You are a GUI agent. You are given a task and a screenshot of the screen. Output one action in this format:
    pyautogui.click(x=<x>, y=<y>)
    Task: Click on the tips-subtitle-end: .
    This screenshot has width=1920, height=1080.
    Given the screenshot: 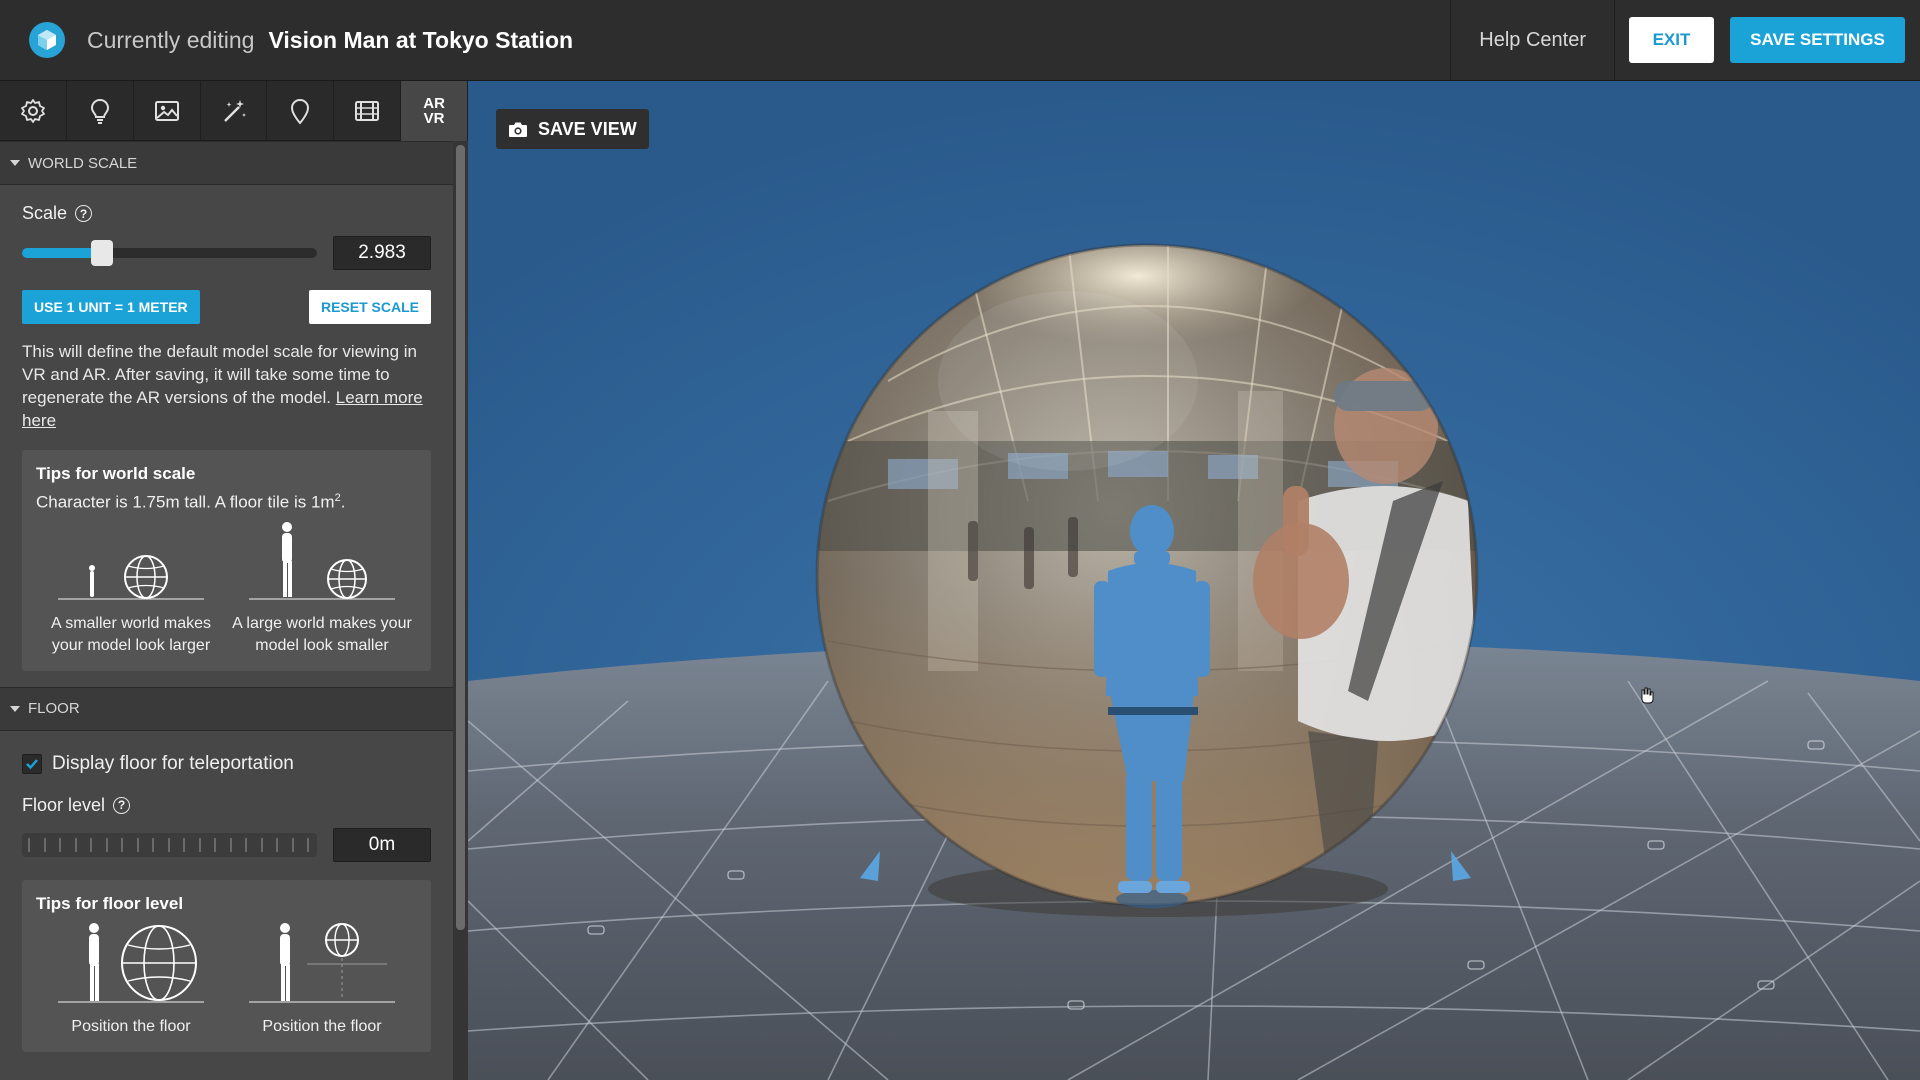 What is the action you would take?
    pyautogui.click(x=343, y=502)
    